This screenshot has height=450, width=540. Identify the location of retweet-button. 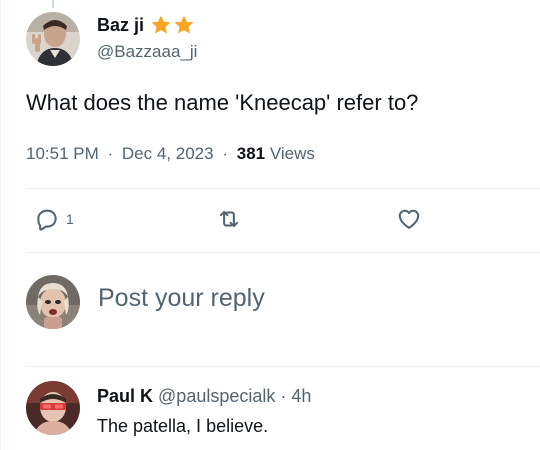
(232, 219).